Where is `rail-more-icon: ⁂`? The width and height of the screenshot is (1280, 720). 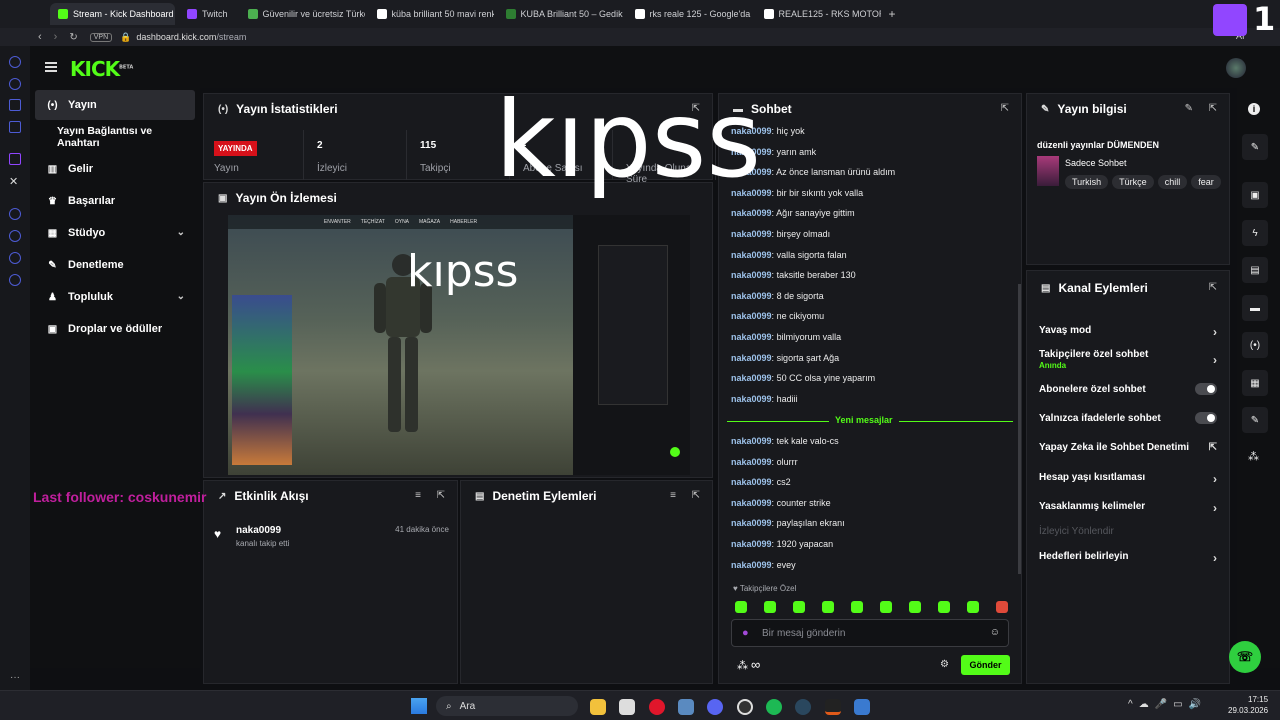 rail-more-icon: ⁂ is located at coordinates (1253, 456).